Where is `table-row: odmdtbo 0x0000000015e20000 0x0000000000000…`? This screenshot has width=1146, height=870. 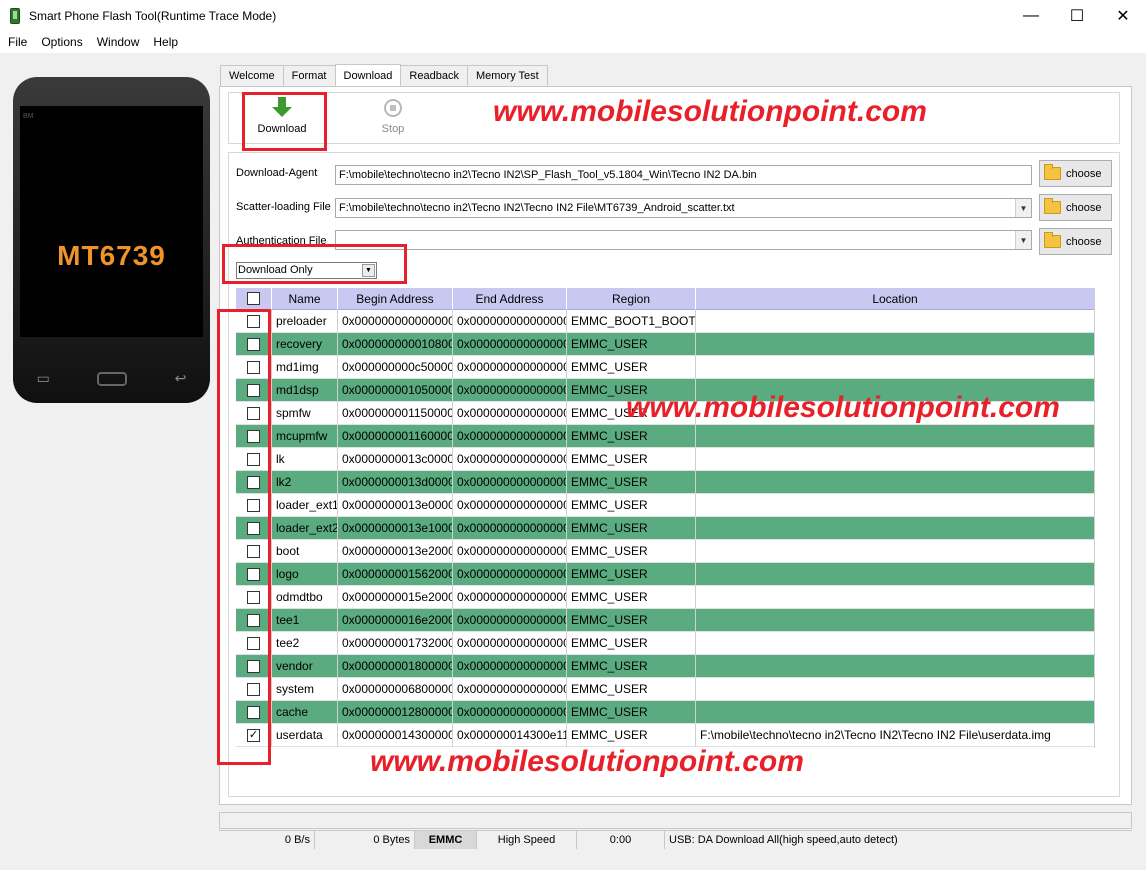
table-row: odmdtbo 0x0000000015e20000 0x0000000000000… is located at coordinates (665, 597).